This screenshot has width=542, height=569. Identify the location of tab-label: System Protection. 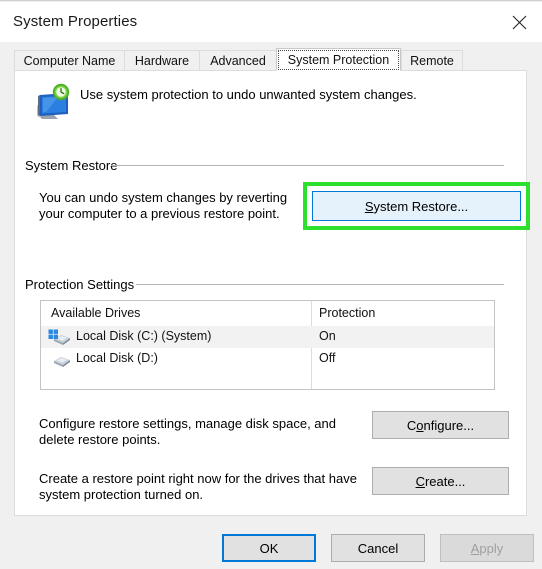
(338, 60).